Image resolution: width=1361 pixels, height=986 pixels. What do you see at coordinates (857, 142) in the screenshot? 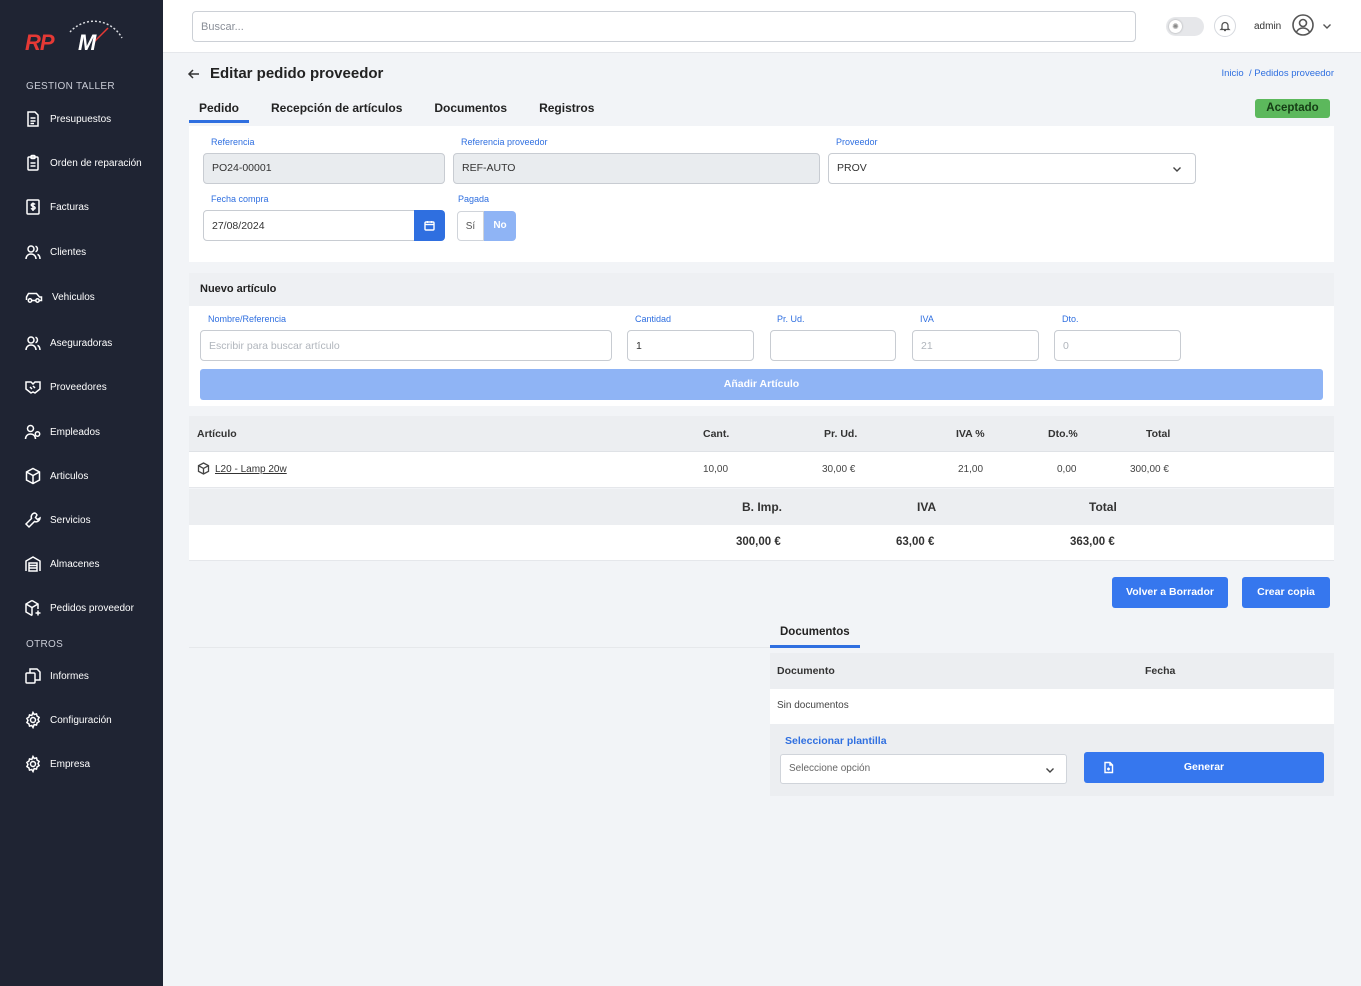
I see `proveedor-label: Proveedor` at bounding box center [857, 142].